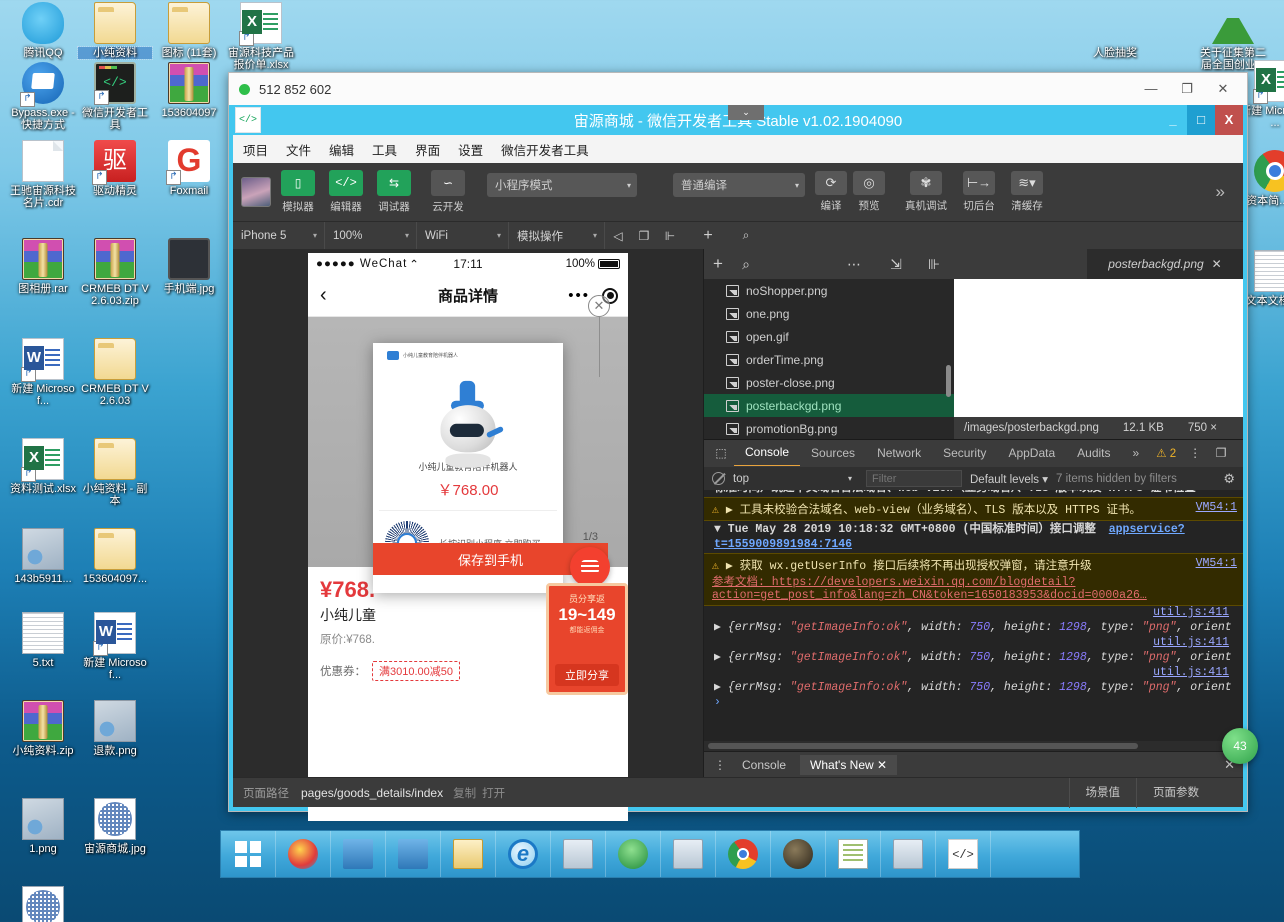 Image resolution: width=1284 pixels, height=922 pixels. What do you see at coordinates (43, 30) in the screenshot?
I see `desktop-icon: 腾讯QQ` at bounding box center [43, 30].